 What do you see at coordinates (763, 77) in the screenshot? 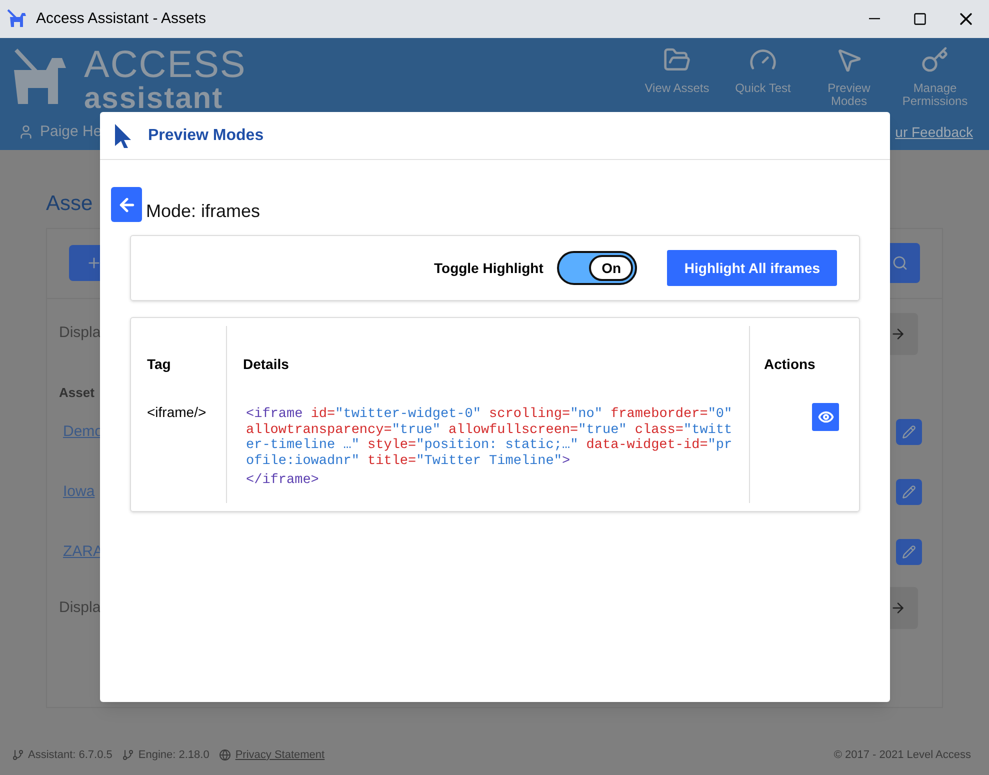
I see `nav-button: Quick Test` at bounding box center [763, 77].